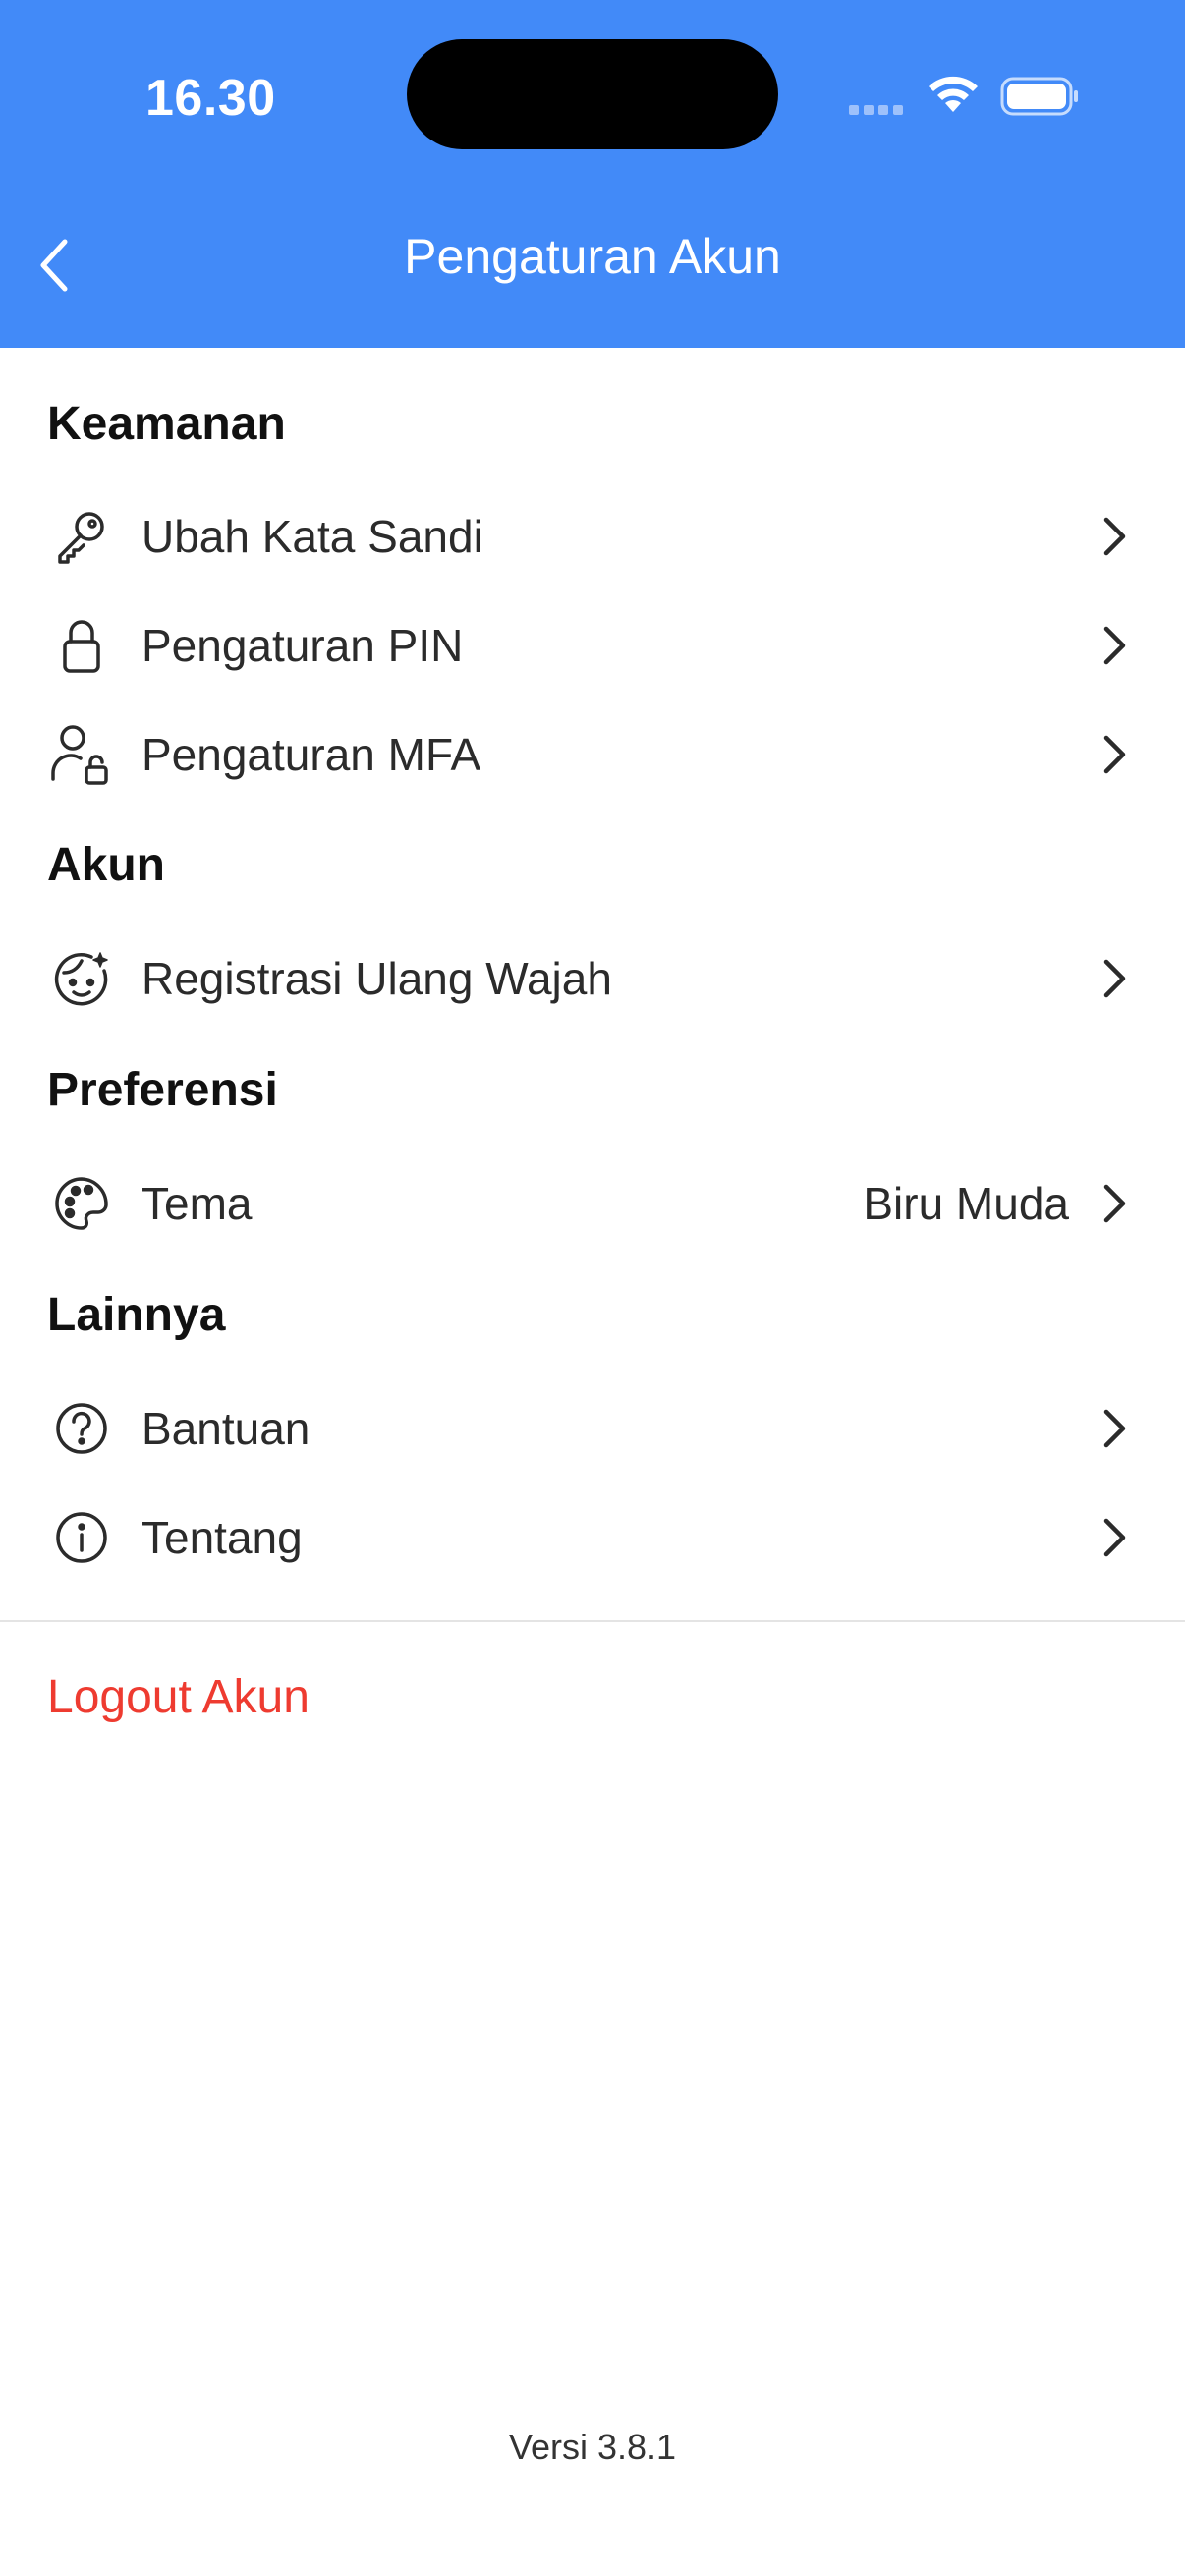  Describe the element at coordinates (592, 1621) in the screenshot. I see `divider` at that location.